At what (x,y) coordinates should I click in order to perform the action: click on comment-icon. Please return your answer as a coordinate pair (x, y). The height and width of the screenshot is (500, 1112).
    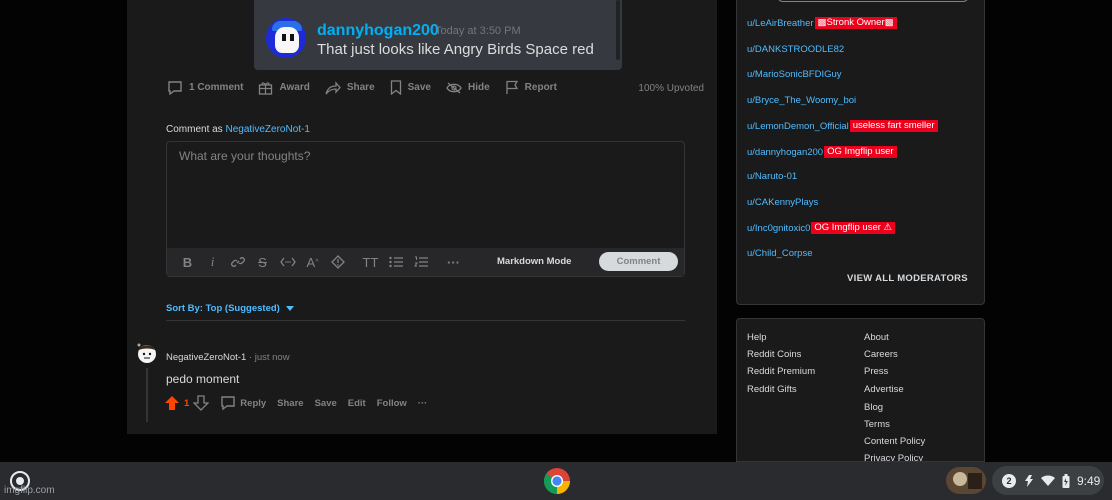
    Looking at the image, I should click on (175, 87).